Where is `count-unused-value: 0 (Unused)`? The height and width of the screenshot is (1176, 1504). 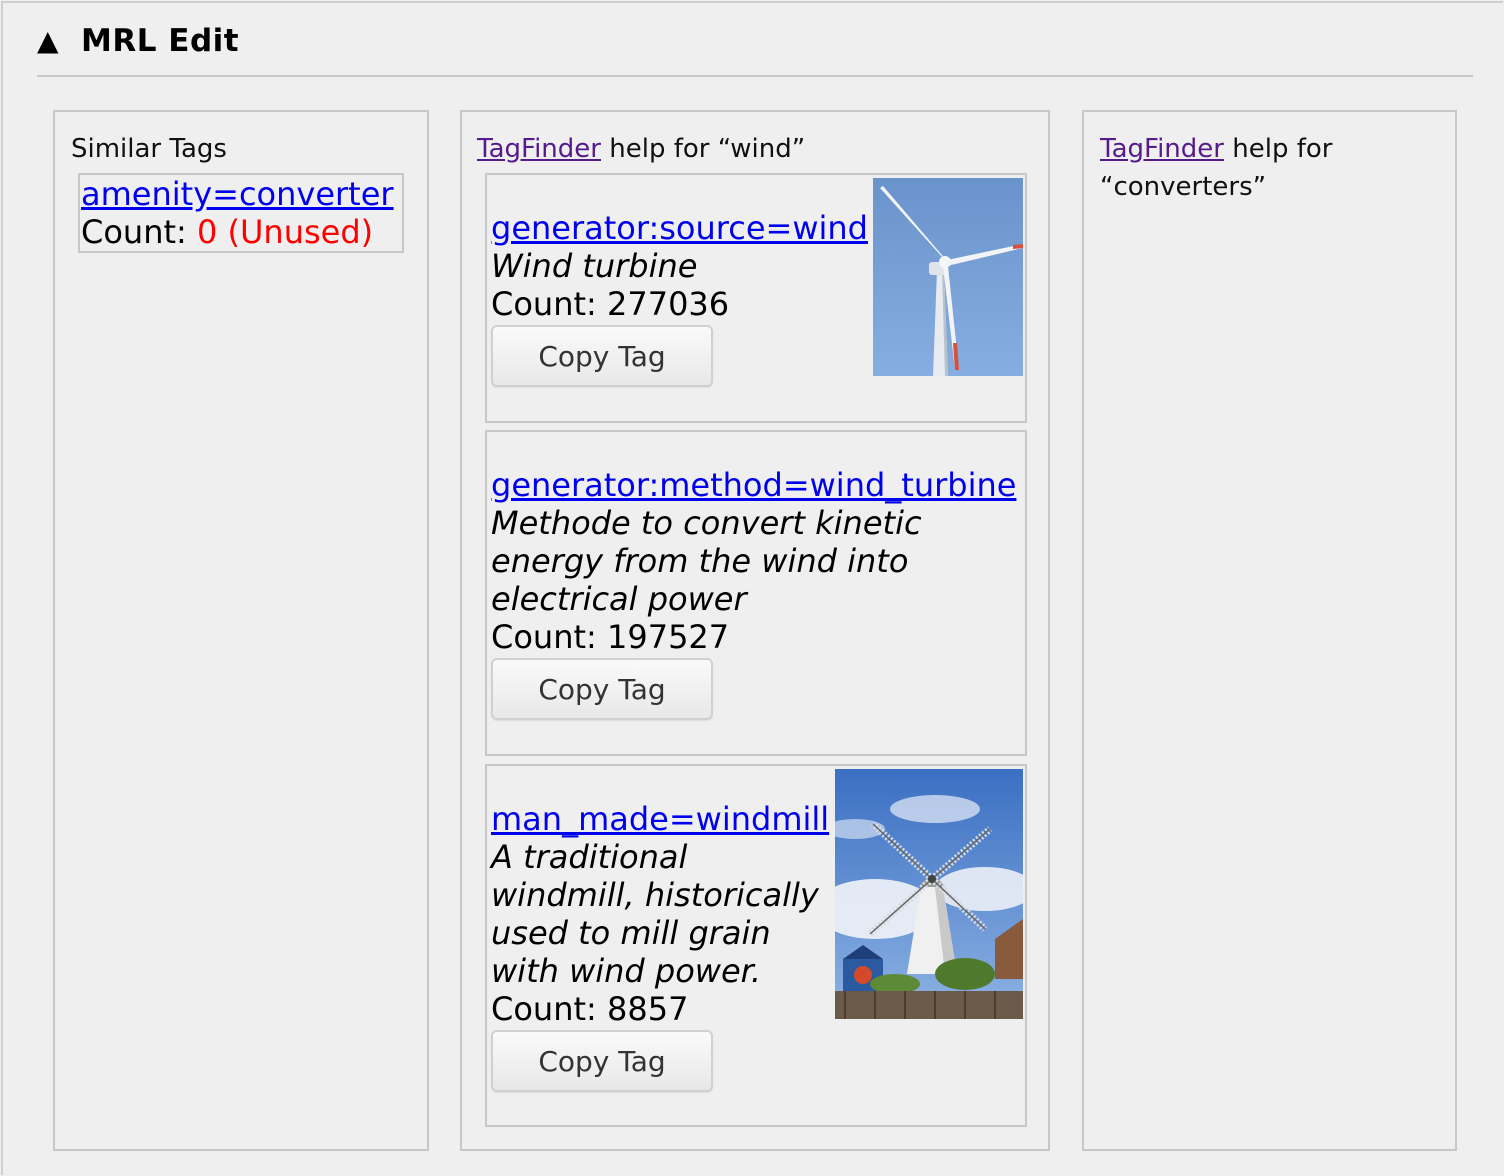
count-unused-value: 0 (Unused) is located at coordinates (285, 232).